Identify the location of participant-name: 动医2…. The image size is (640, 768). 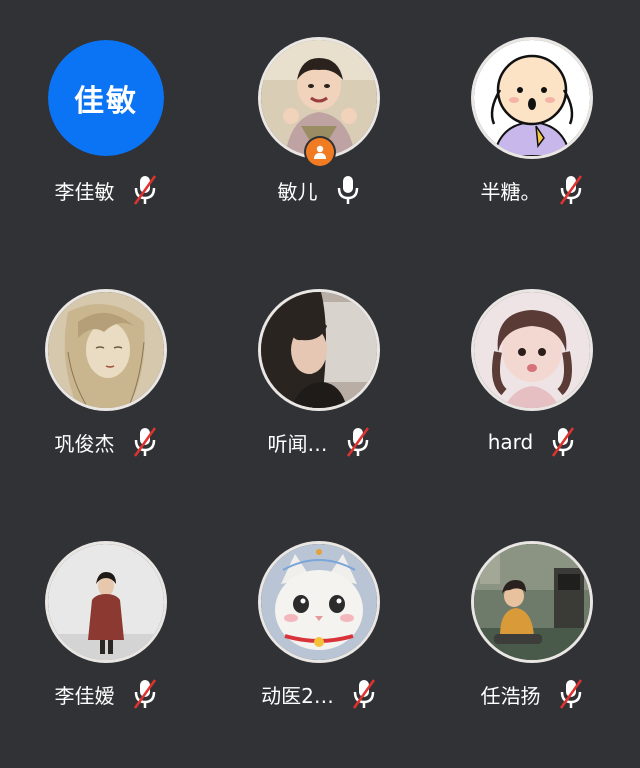
(297, 695).